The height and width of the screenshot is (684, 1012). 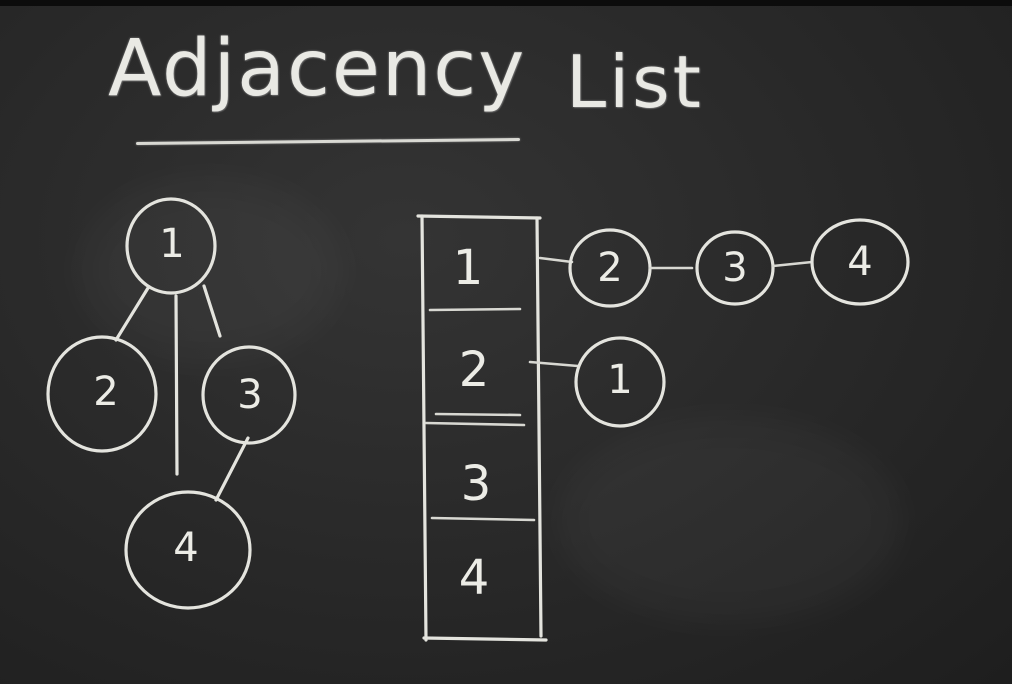 What do you see at coordinates (105, 392) in the screenshot?
I see `graph-node-2-label: 2` at bounding box center [105, 392].